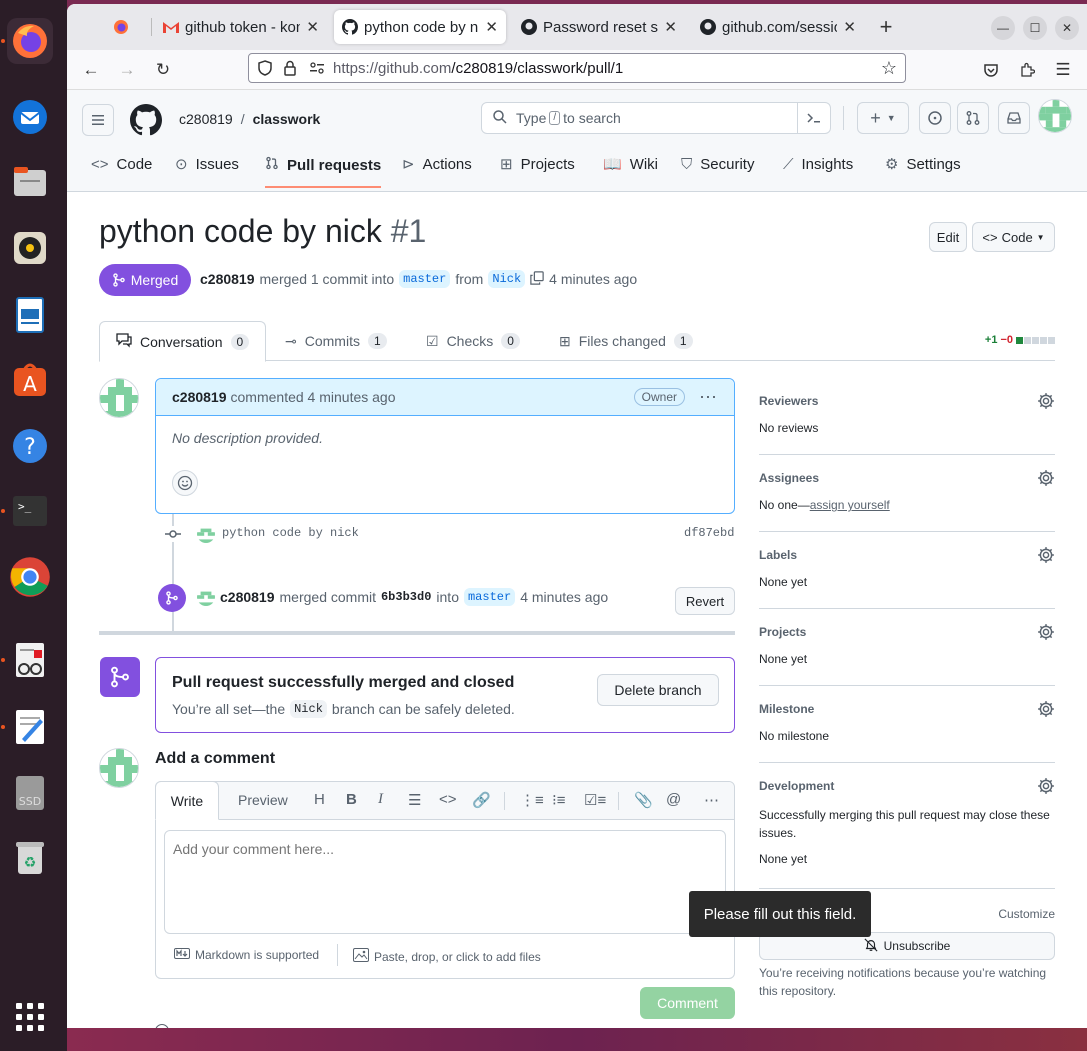 Image resolution: width=1087 pixels, height=1051 pixels. I want to click on comment-avatar, so click(119, 398).